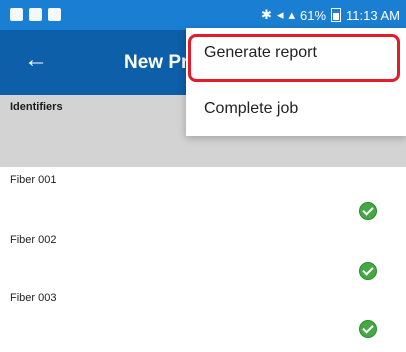 This screenshot has width=406, height=352. I want to click on fiber-label: Fiber 003, so click(33, 298).